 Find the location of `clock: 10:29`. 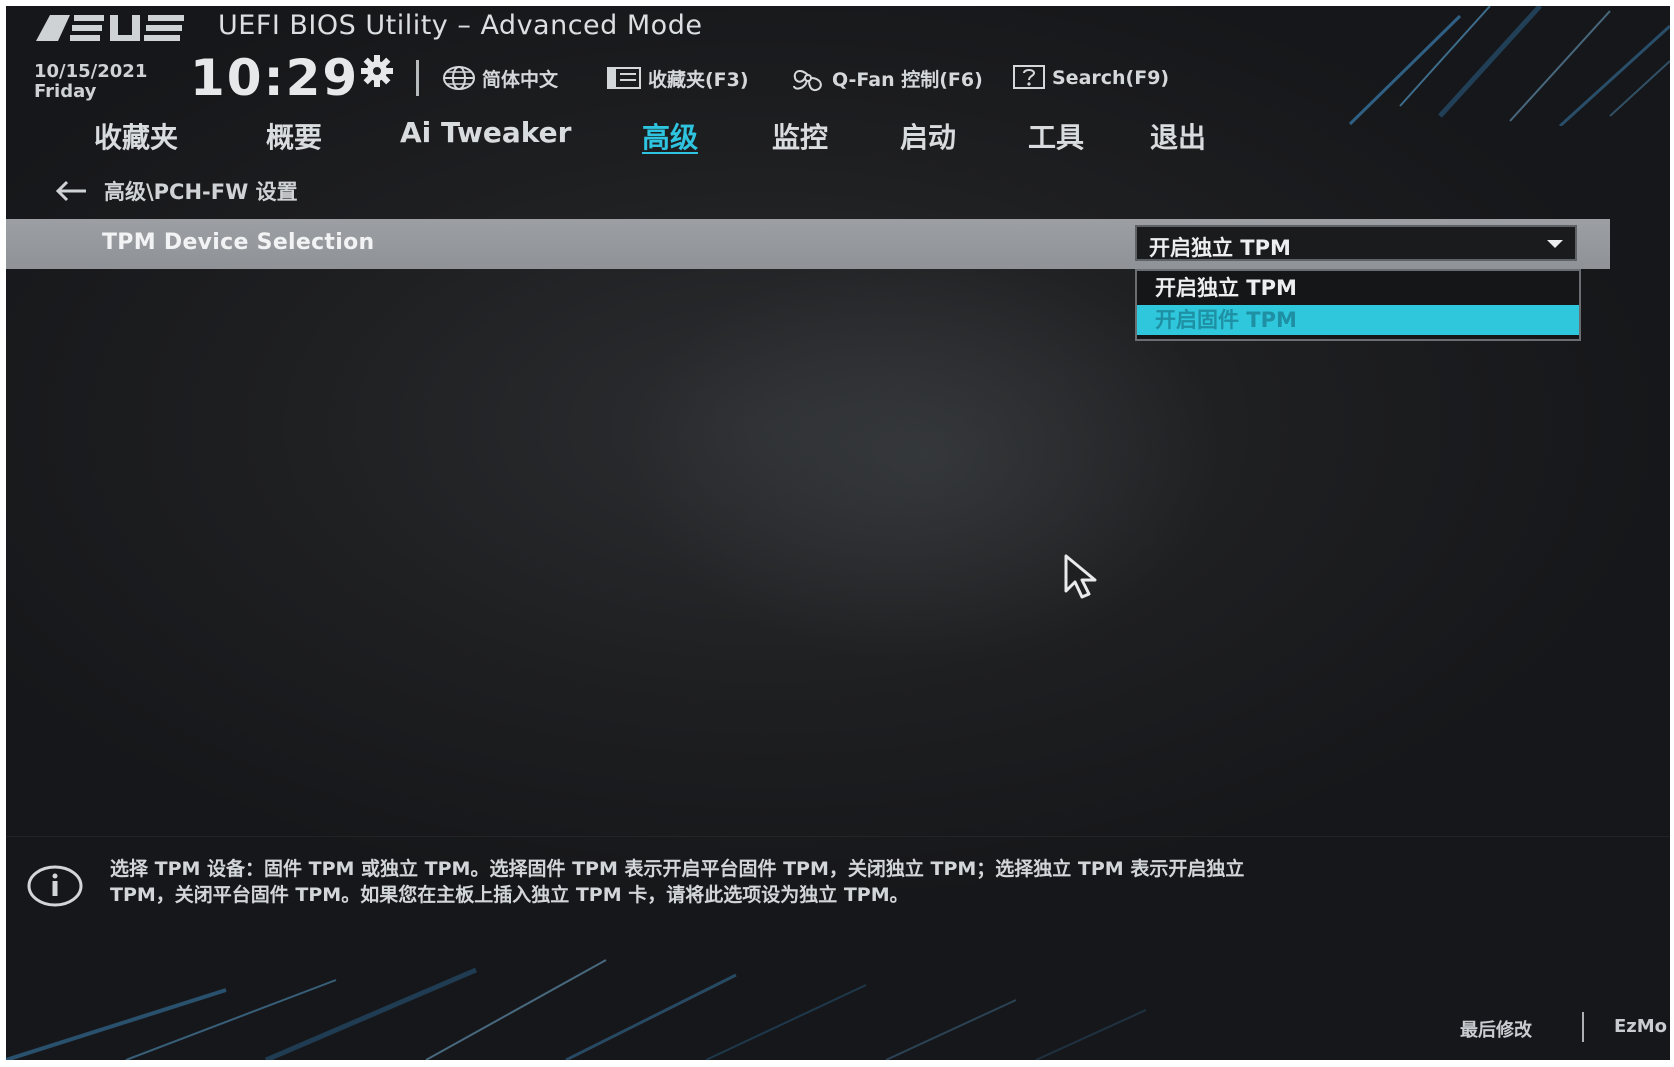

clock: 10:29 is located at coordinates (275, 78).